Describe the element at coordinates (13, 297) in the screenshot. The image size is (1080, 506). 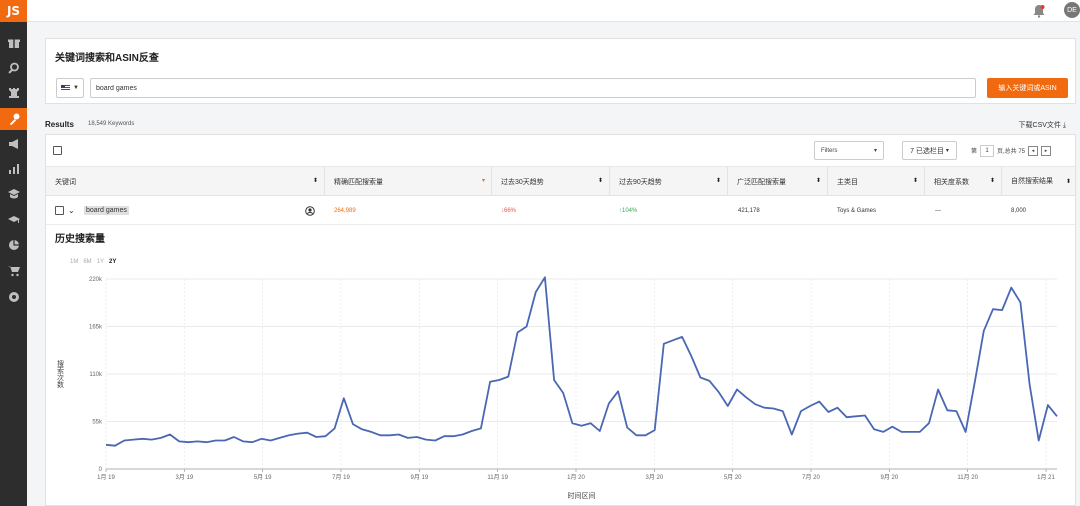
I see `settings-icon` at that location.